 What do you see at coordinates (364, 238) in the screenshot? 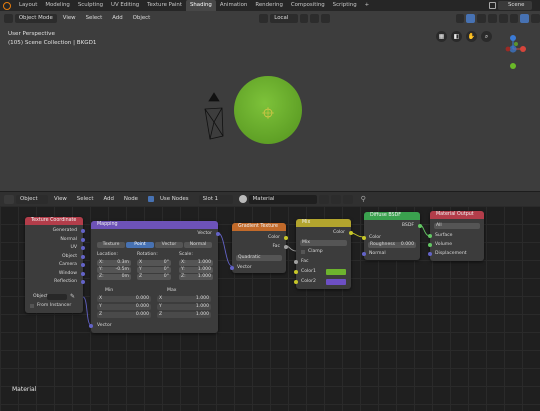
I see `color-input-socket` at bounding box center [364, 238].